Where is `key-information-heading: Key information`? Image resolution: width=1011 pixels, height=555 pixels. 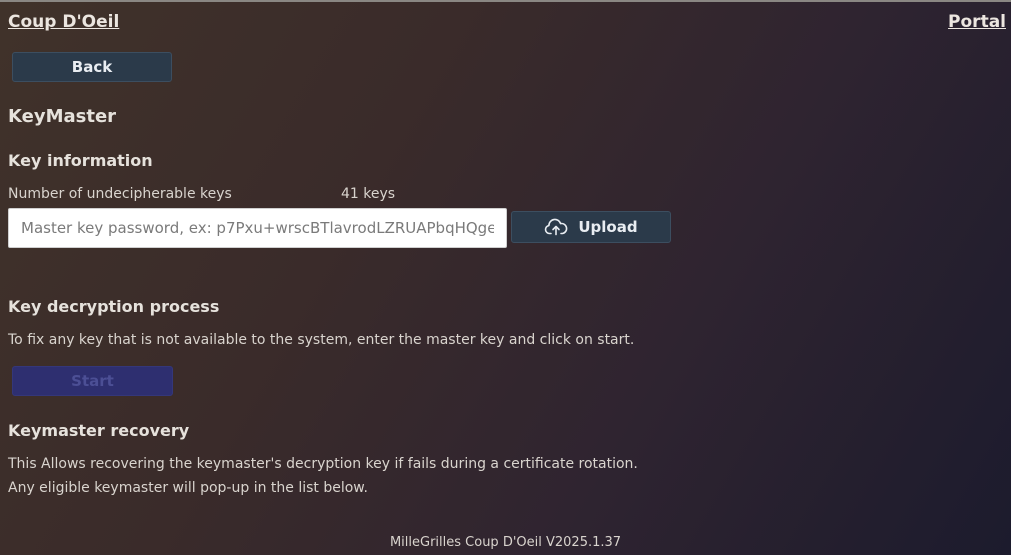 key-information-heading: Key information is located at coordinates (80, 160).